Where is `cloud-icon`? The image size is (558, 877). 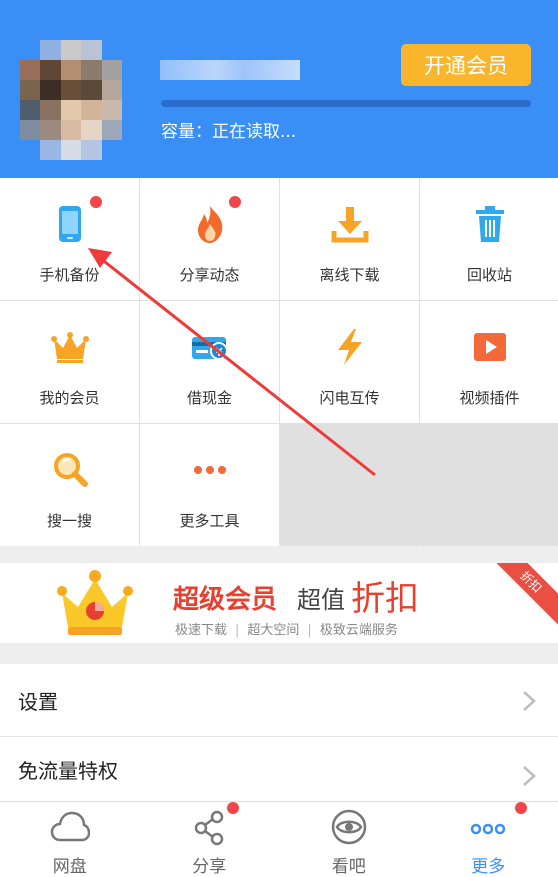 cloud-icon is located at coordinates (70, 827).